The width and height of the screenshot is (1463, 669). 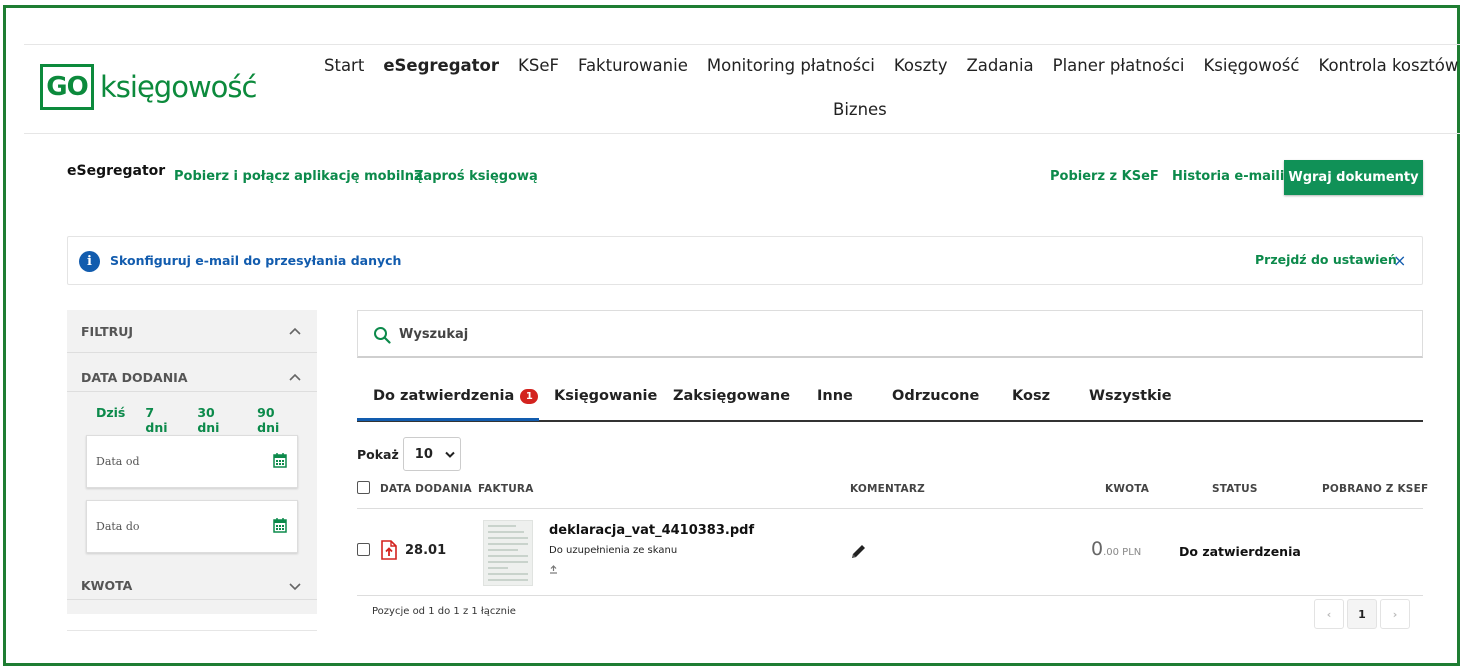 I want to click on document-thumbnail, so click(x=508, y=553).